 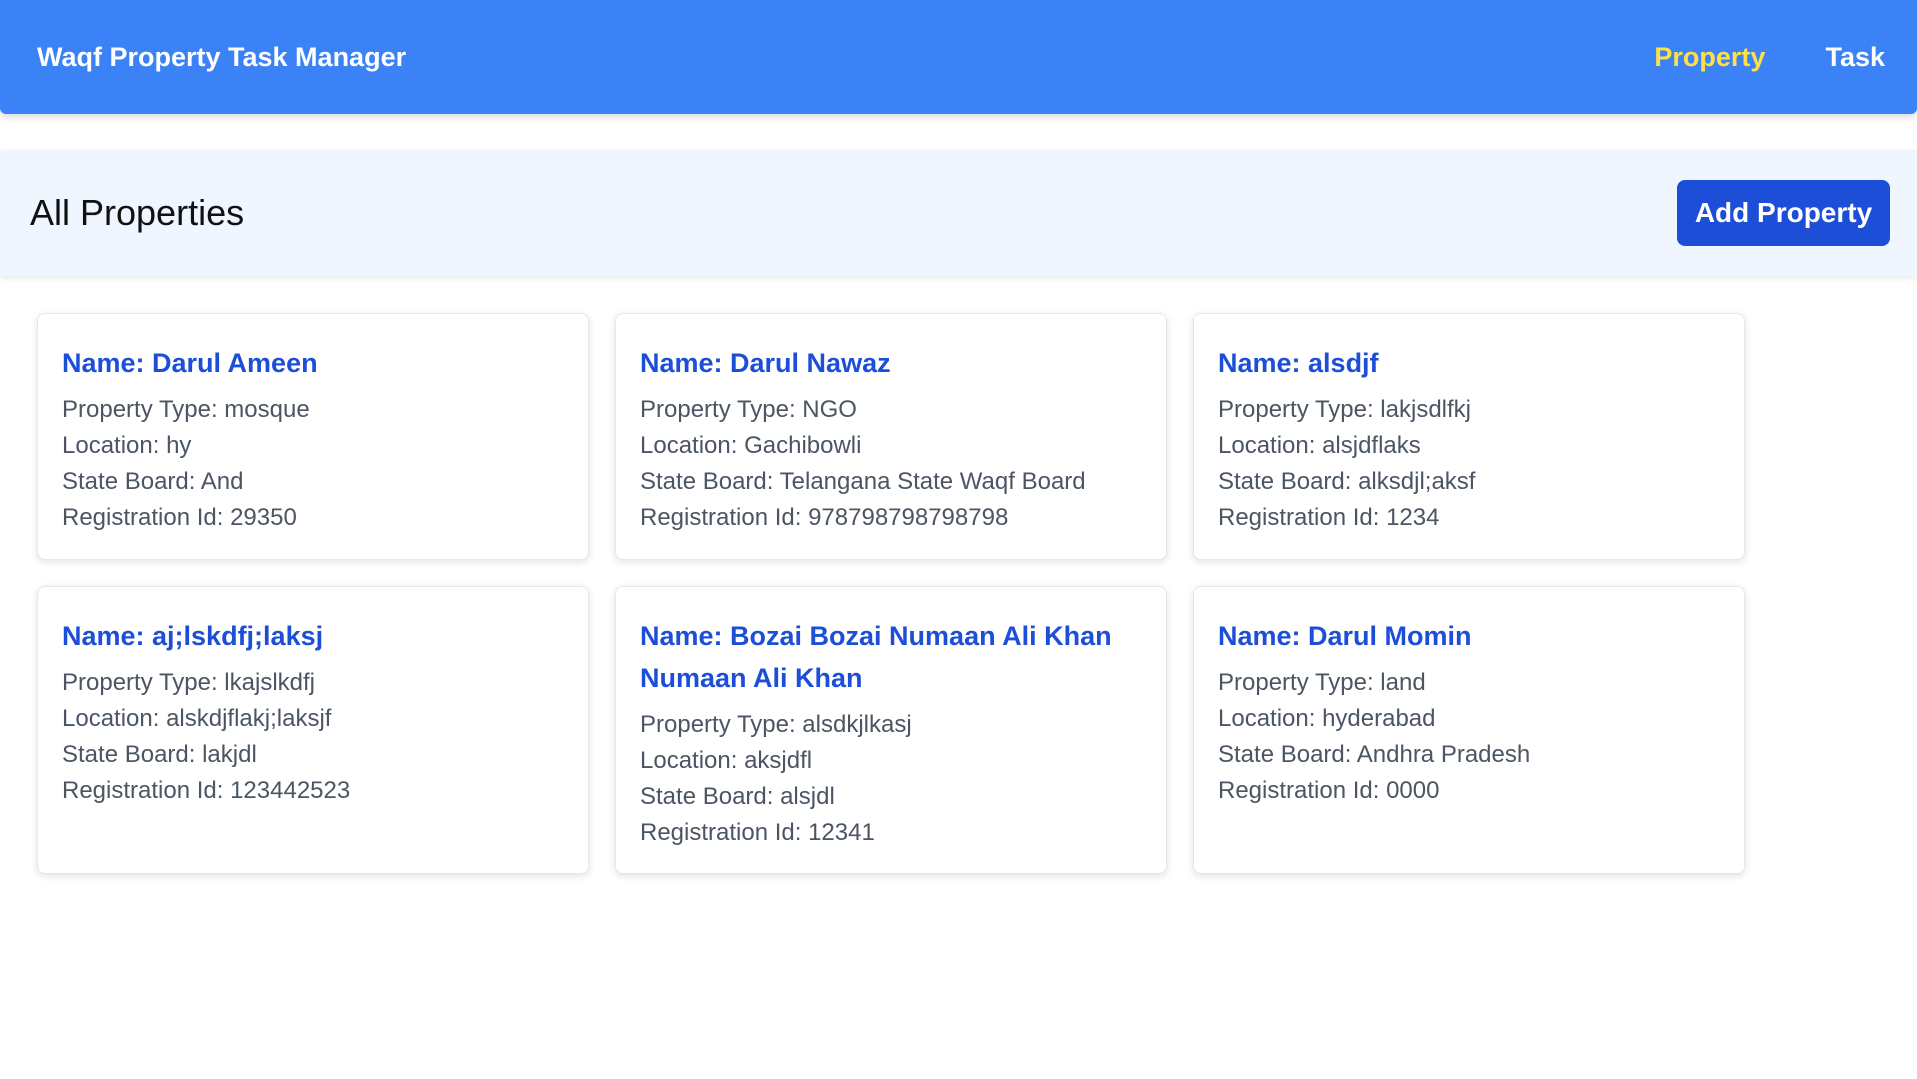 What do you see at coordinates (1783, 213) in the screenshot?
I see `add-property-button: Add Property` at bounding box center [1783, 213].